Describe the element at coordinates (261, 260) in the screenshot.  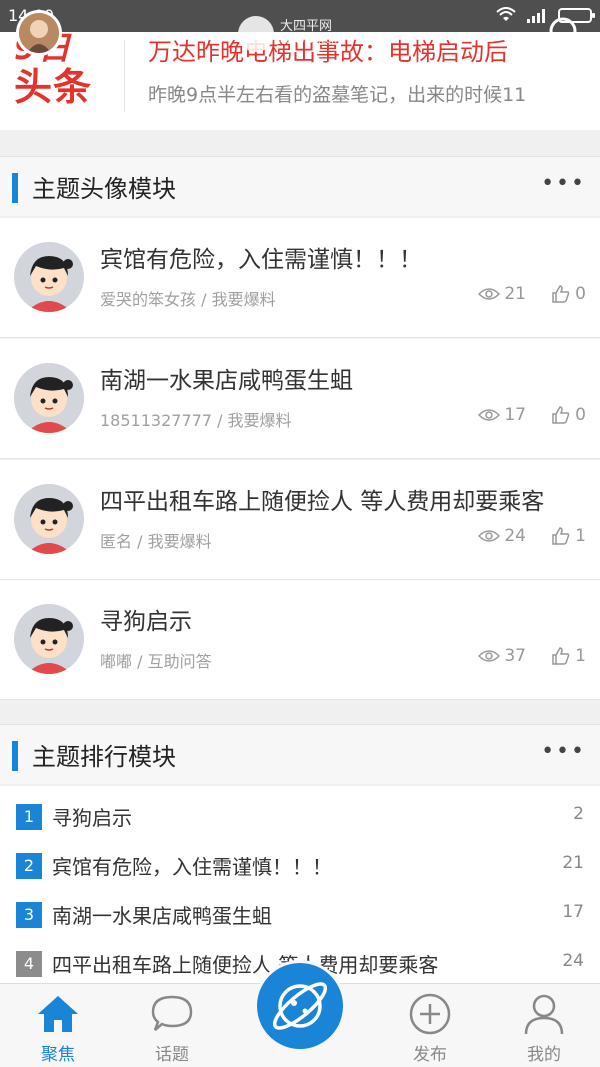
I see `topic-title: 宾馆有危险，入住需谨慎！！！` at that location.